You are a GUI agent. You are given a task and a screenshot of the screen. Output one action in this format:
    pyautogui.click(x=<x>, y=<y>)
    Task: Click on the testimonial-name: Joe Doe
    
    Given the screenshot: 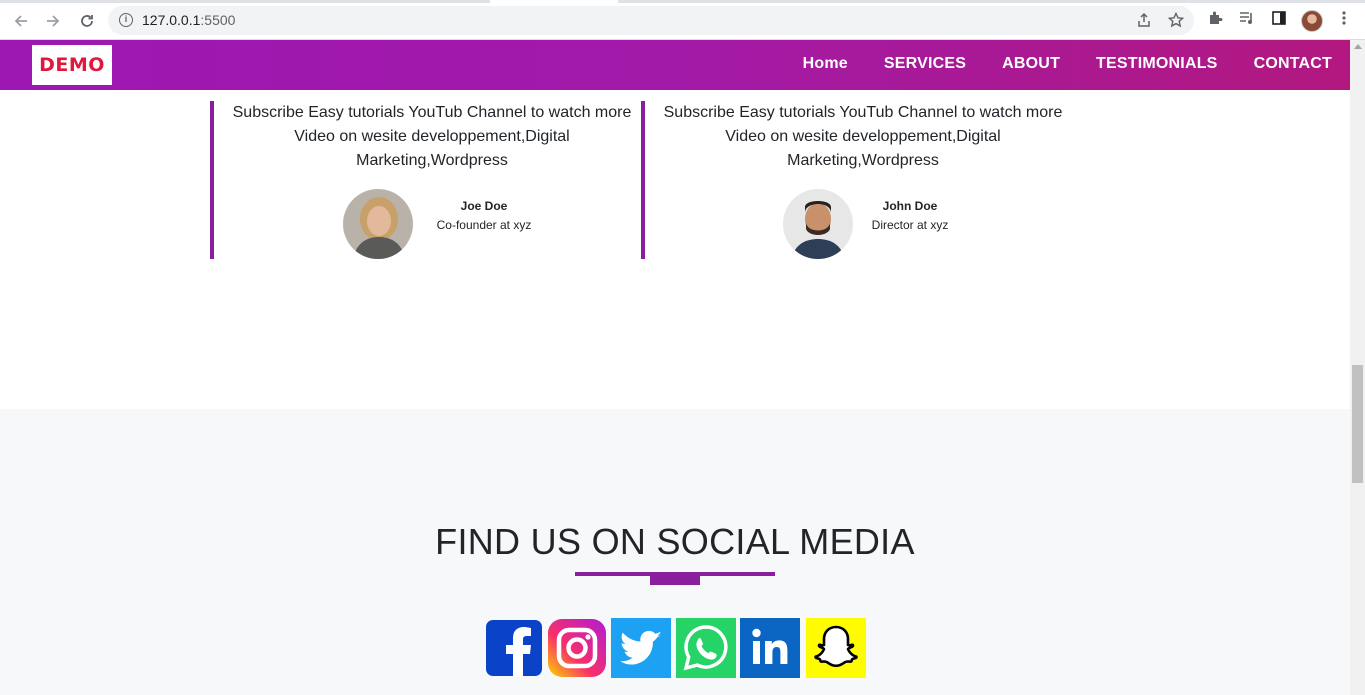 What is the action you would take?
    pyautogui.click(x=484, y=206)
    